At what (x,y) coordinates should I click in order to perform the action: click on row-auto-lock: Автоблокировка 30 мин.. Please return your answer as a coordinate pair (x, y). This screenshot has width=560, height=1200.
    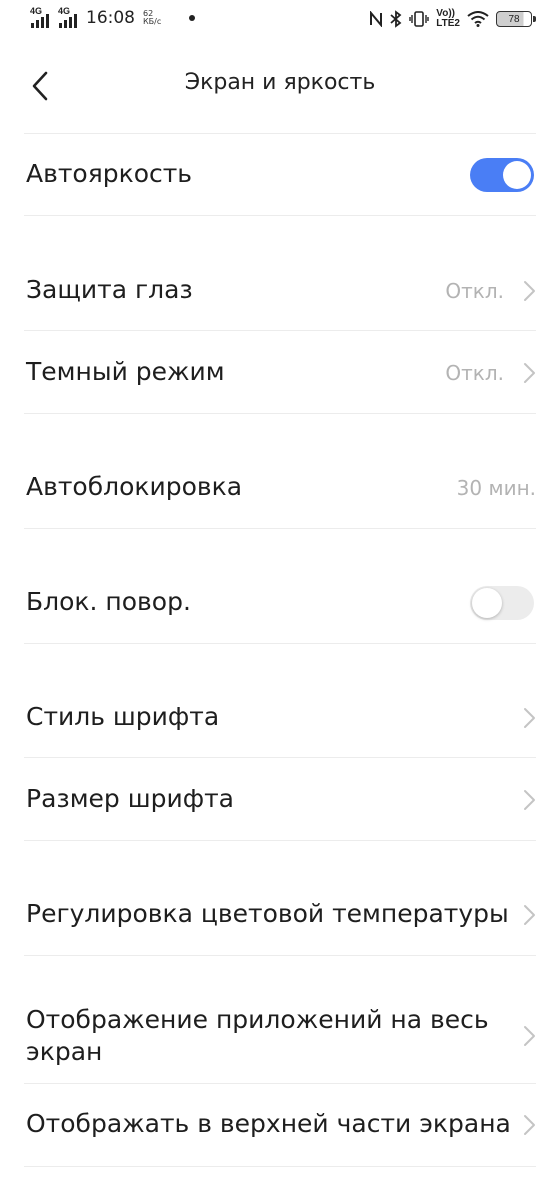
    Looking at the image, I should click on (280, 488).